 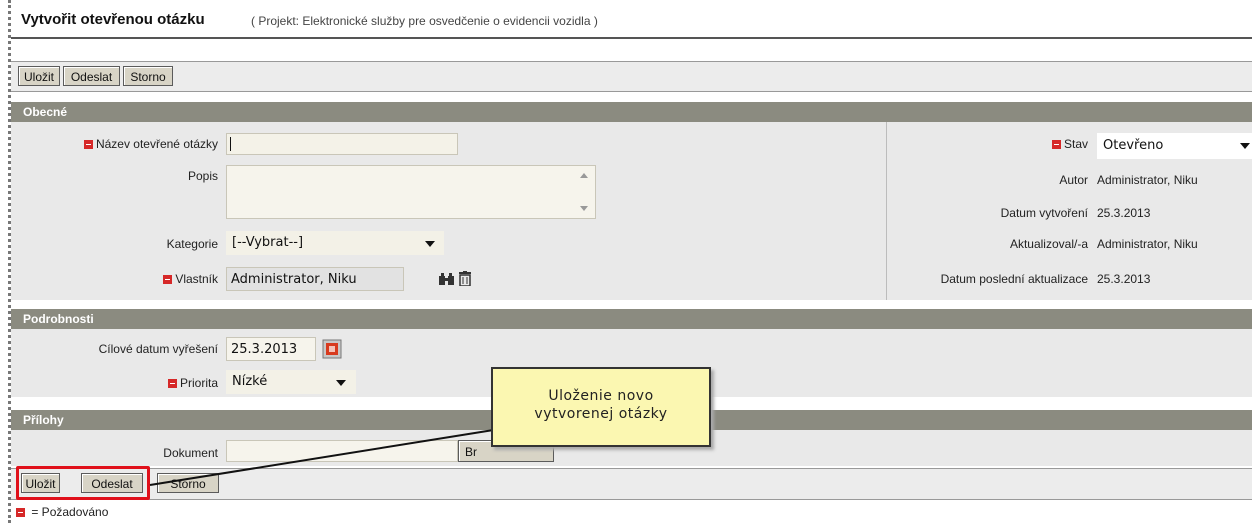 I want to click on callout-note: Uloženie novo vytvorenej otázky, so click(x=601, y=407).